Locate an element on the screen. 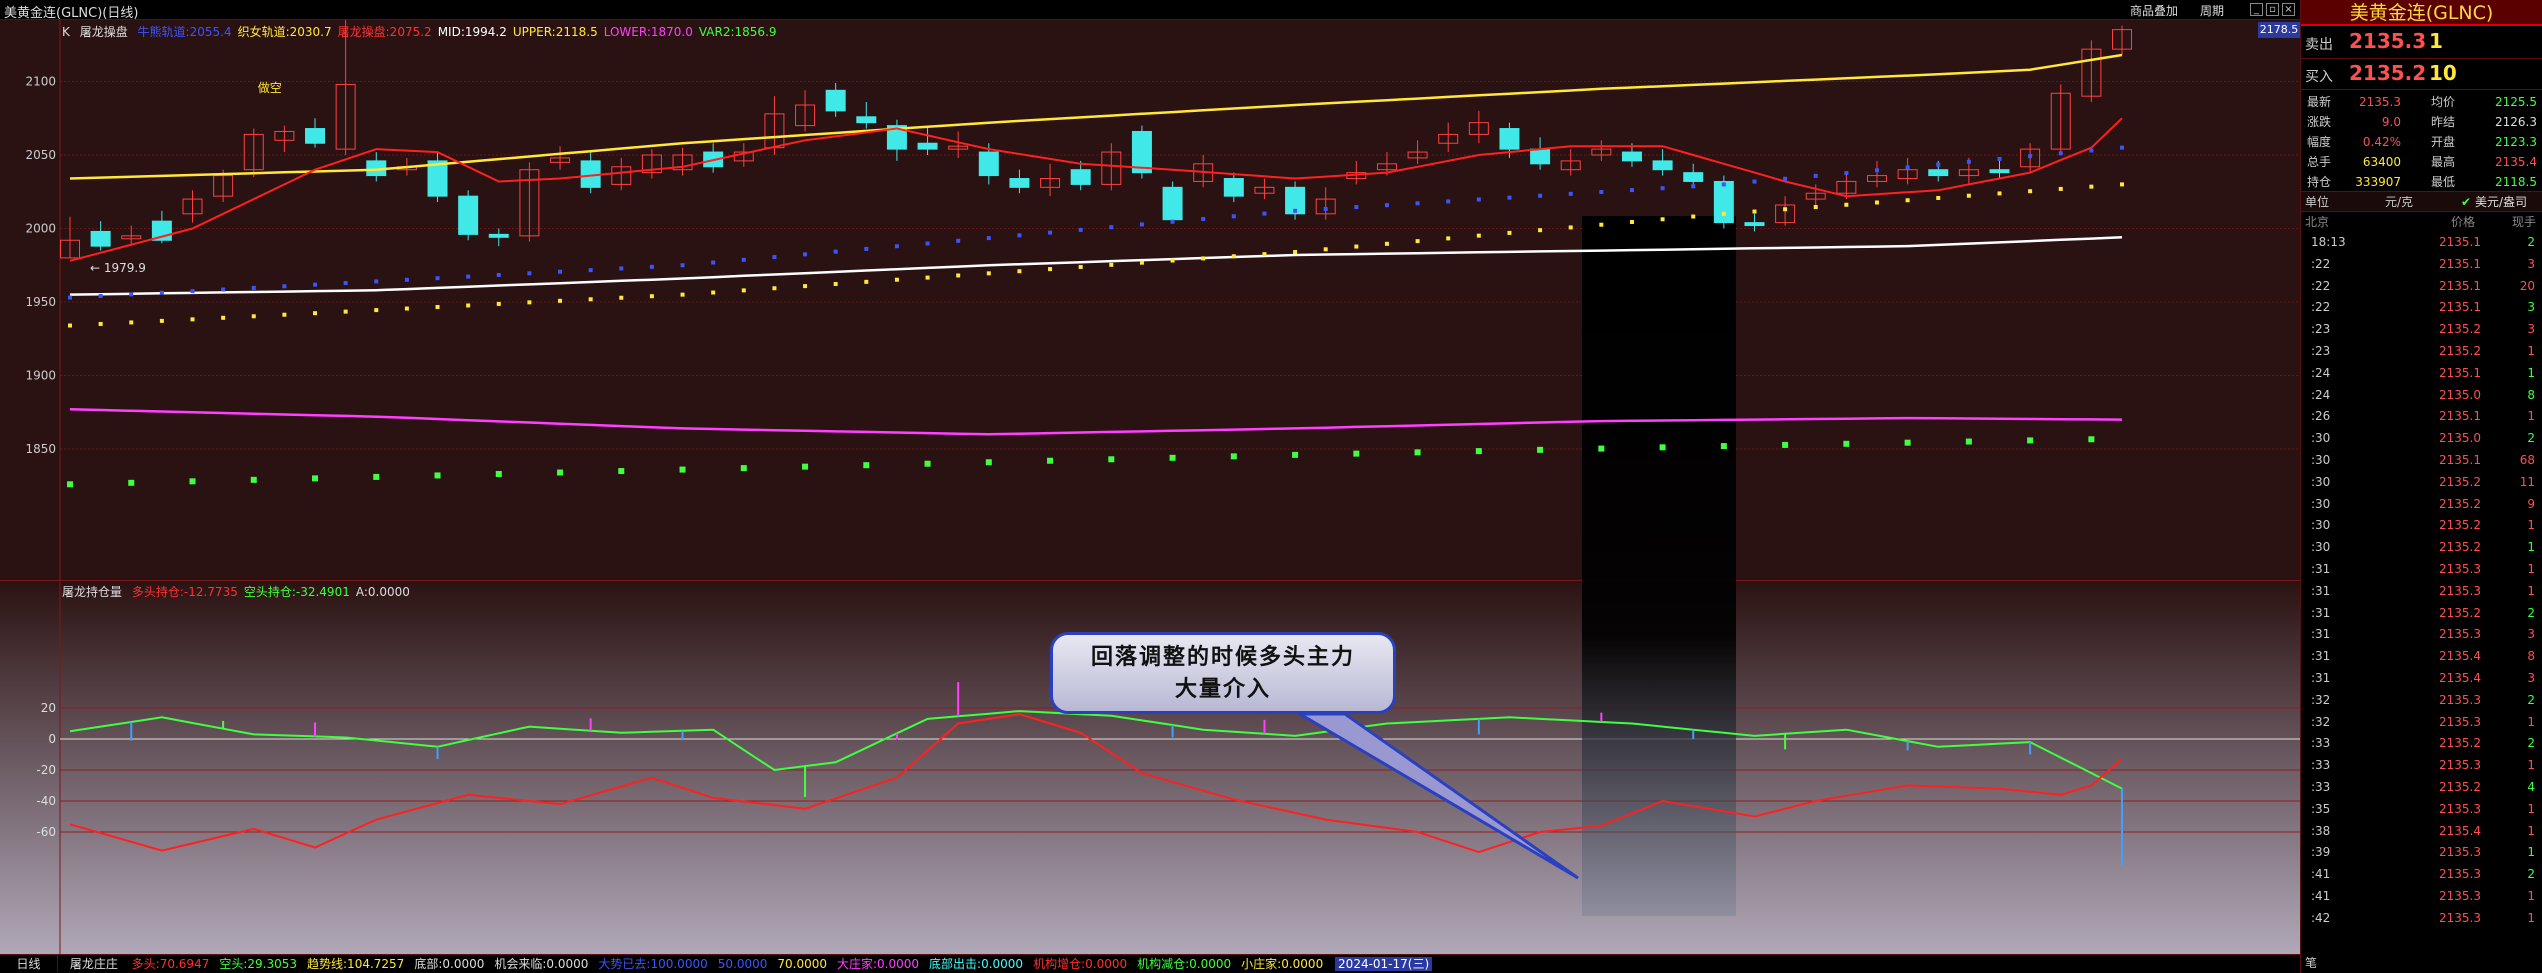  tick-time: :42 is located at coordinates (2321, 917).